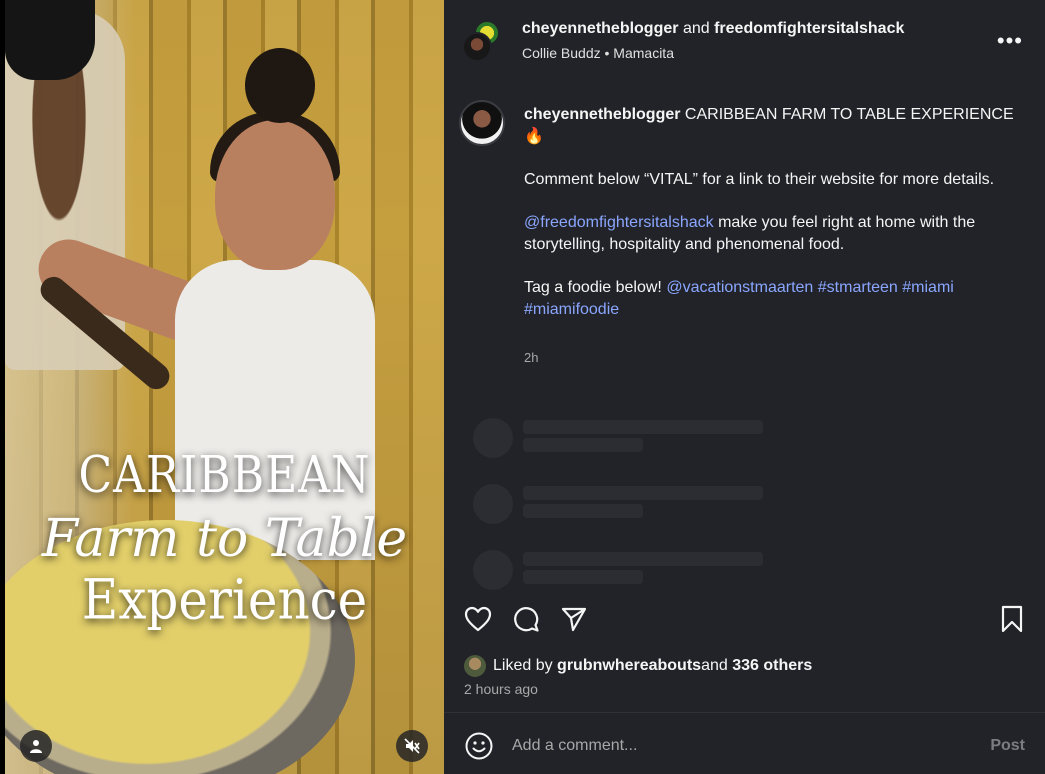 Image resolution: width=1045 pixels, height=774 pixels. I want to click on overlay-line-2: Farm to Table, so click(224, 539).